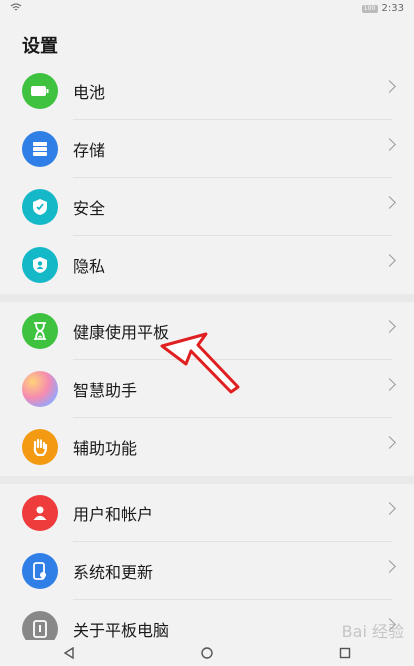 The image size is (414, 666). Describe the element at coordinates (207, 265) in the screenshot. I see `settings-item-privacy: 隐私` at that location.